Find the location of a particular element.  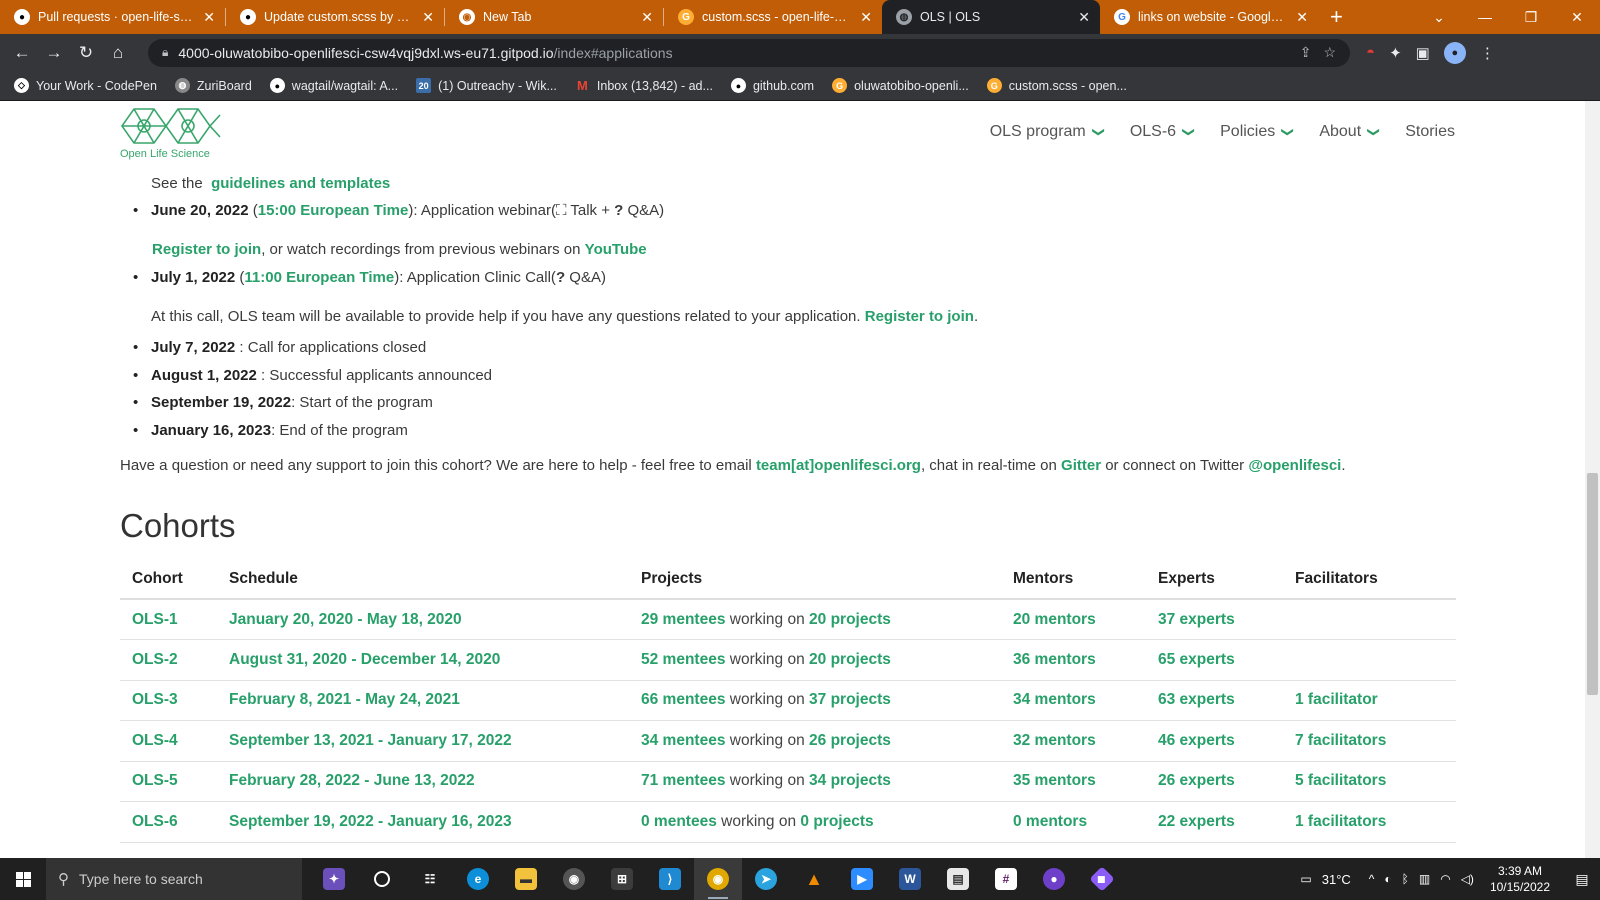

email-link: team[at]openlifesci.org is located at coordinates (838, 465).